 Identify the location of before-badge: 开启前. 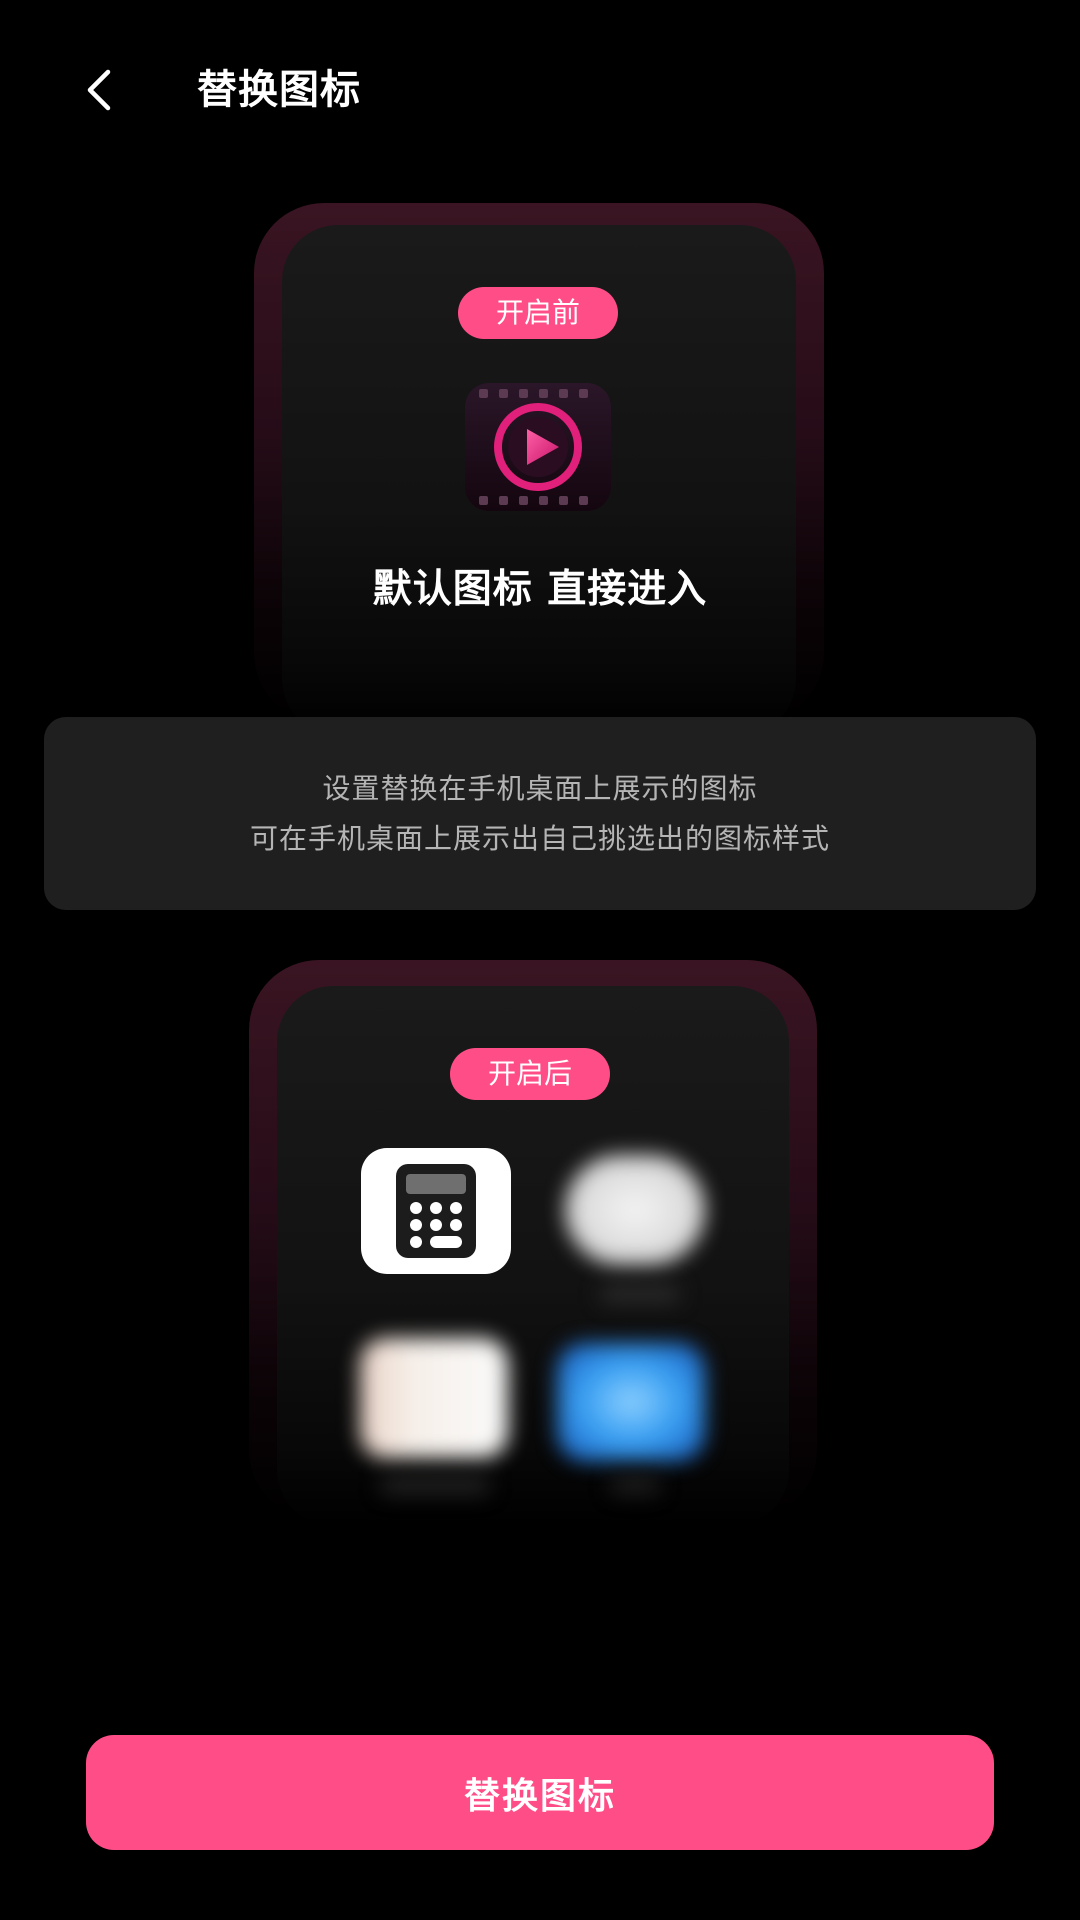
(538, 313).